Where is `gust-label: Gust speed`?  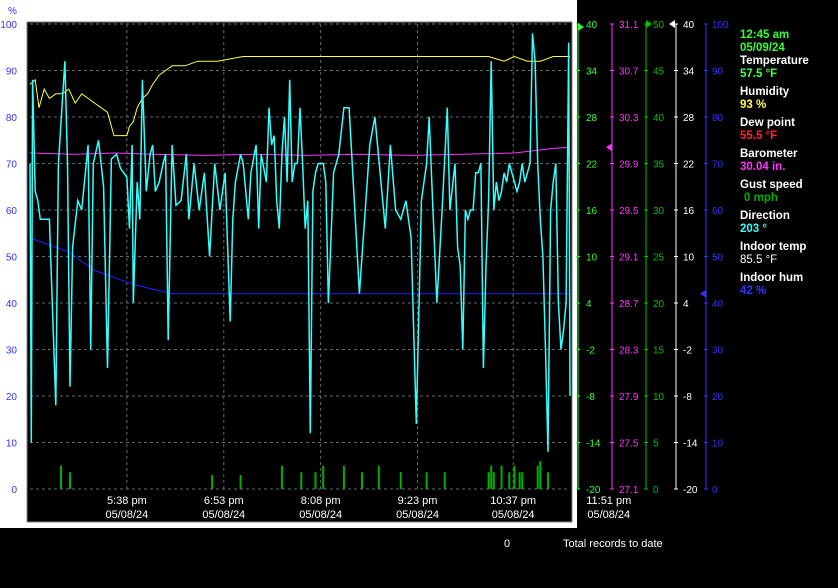 gust-label: Gust speed is located at coordinates (771, 185).